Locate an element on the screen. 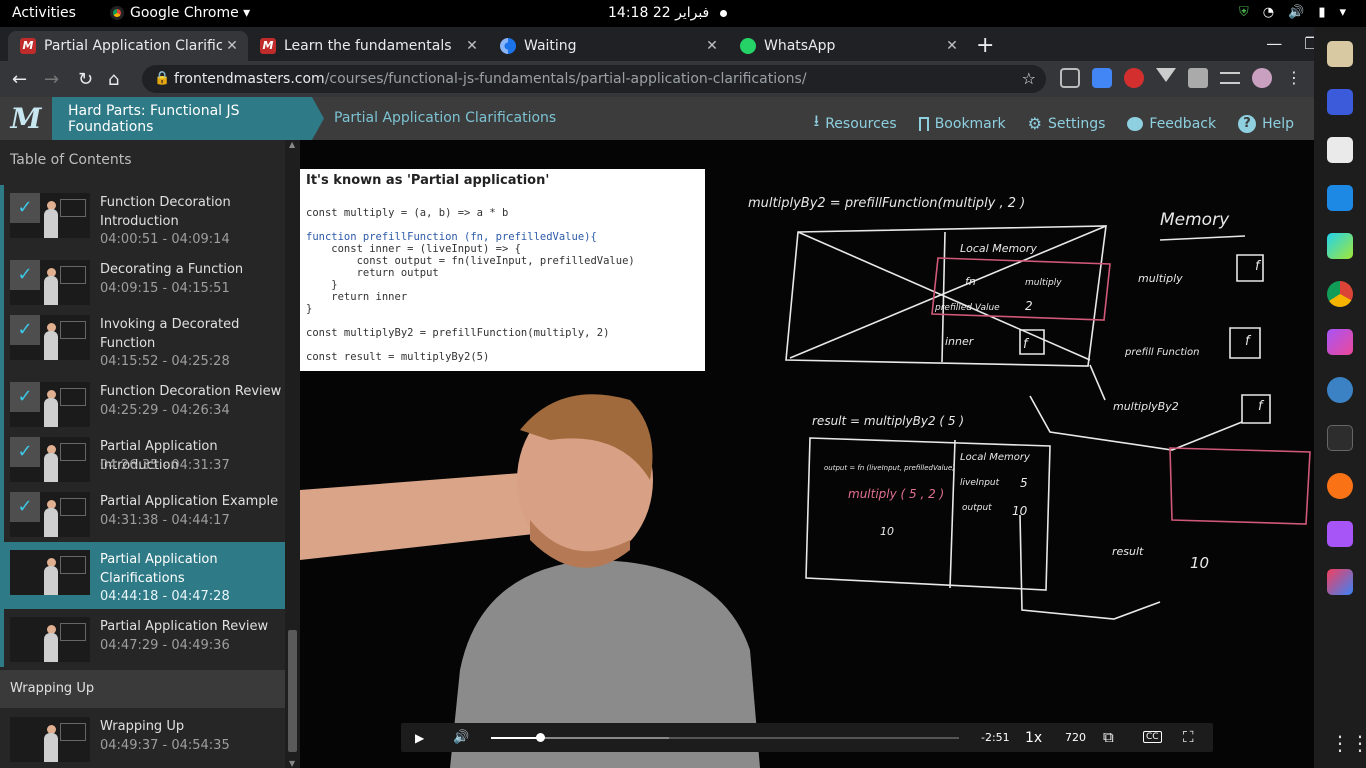 The width and height of the screenshot is (1366, 768). whiteboard-multiply: multiply is located at coordinates (1160, 278).